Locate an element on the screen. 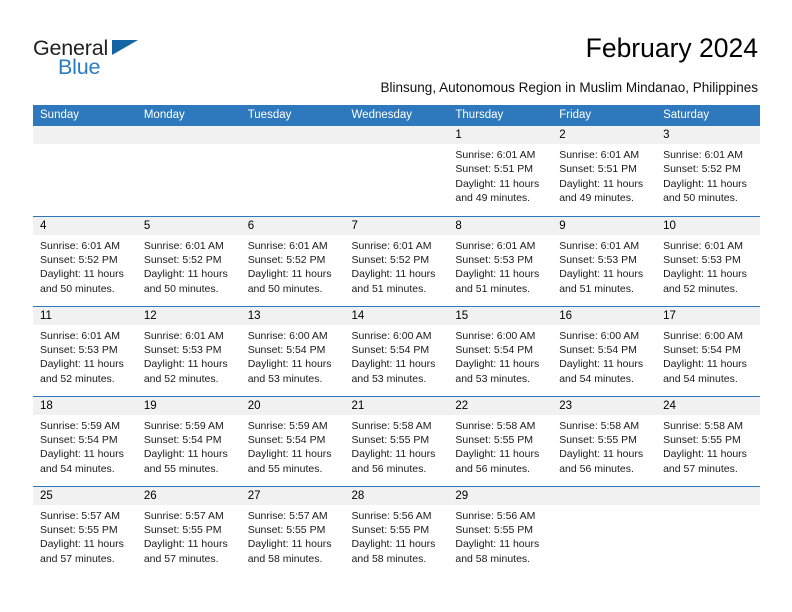  day-number: 16 is located at coordinates (604, 315).